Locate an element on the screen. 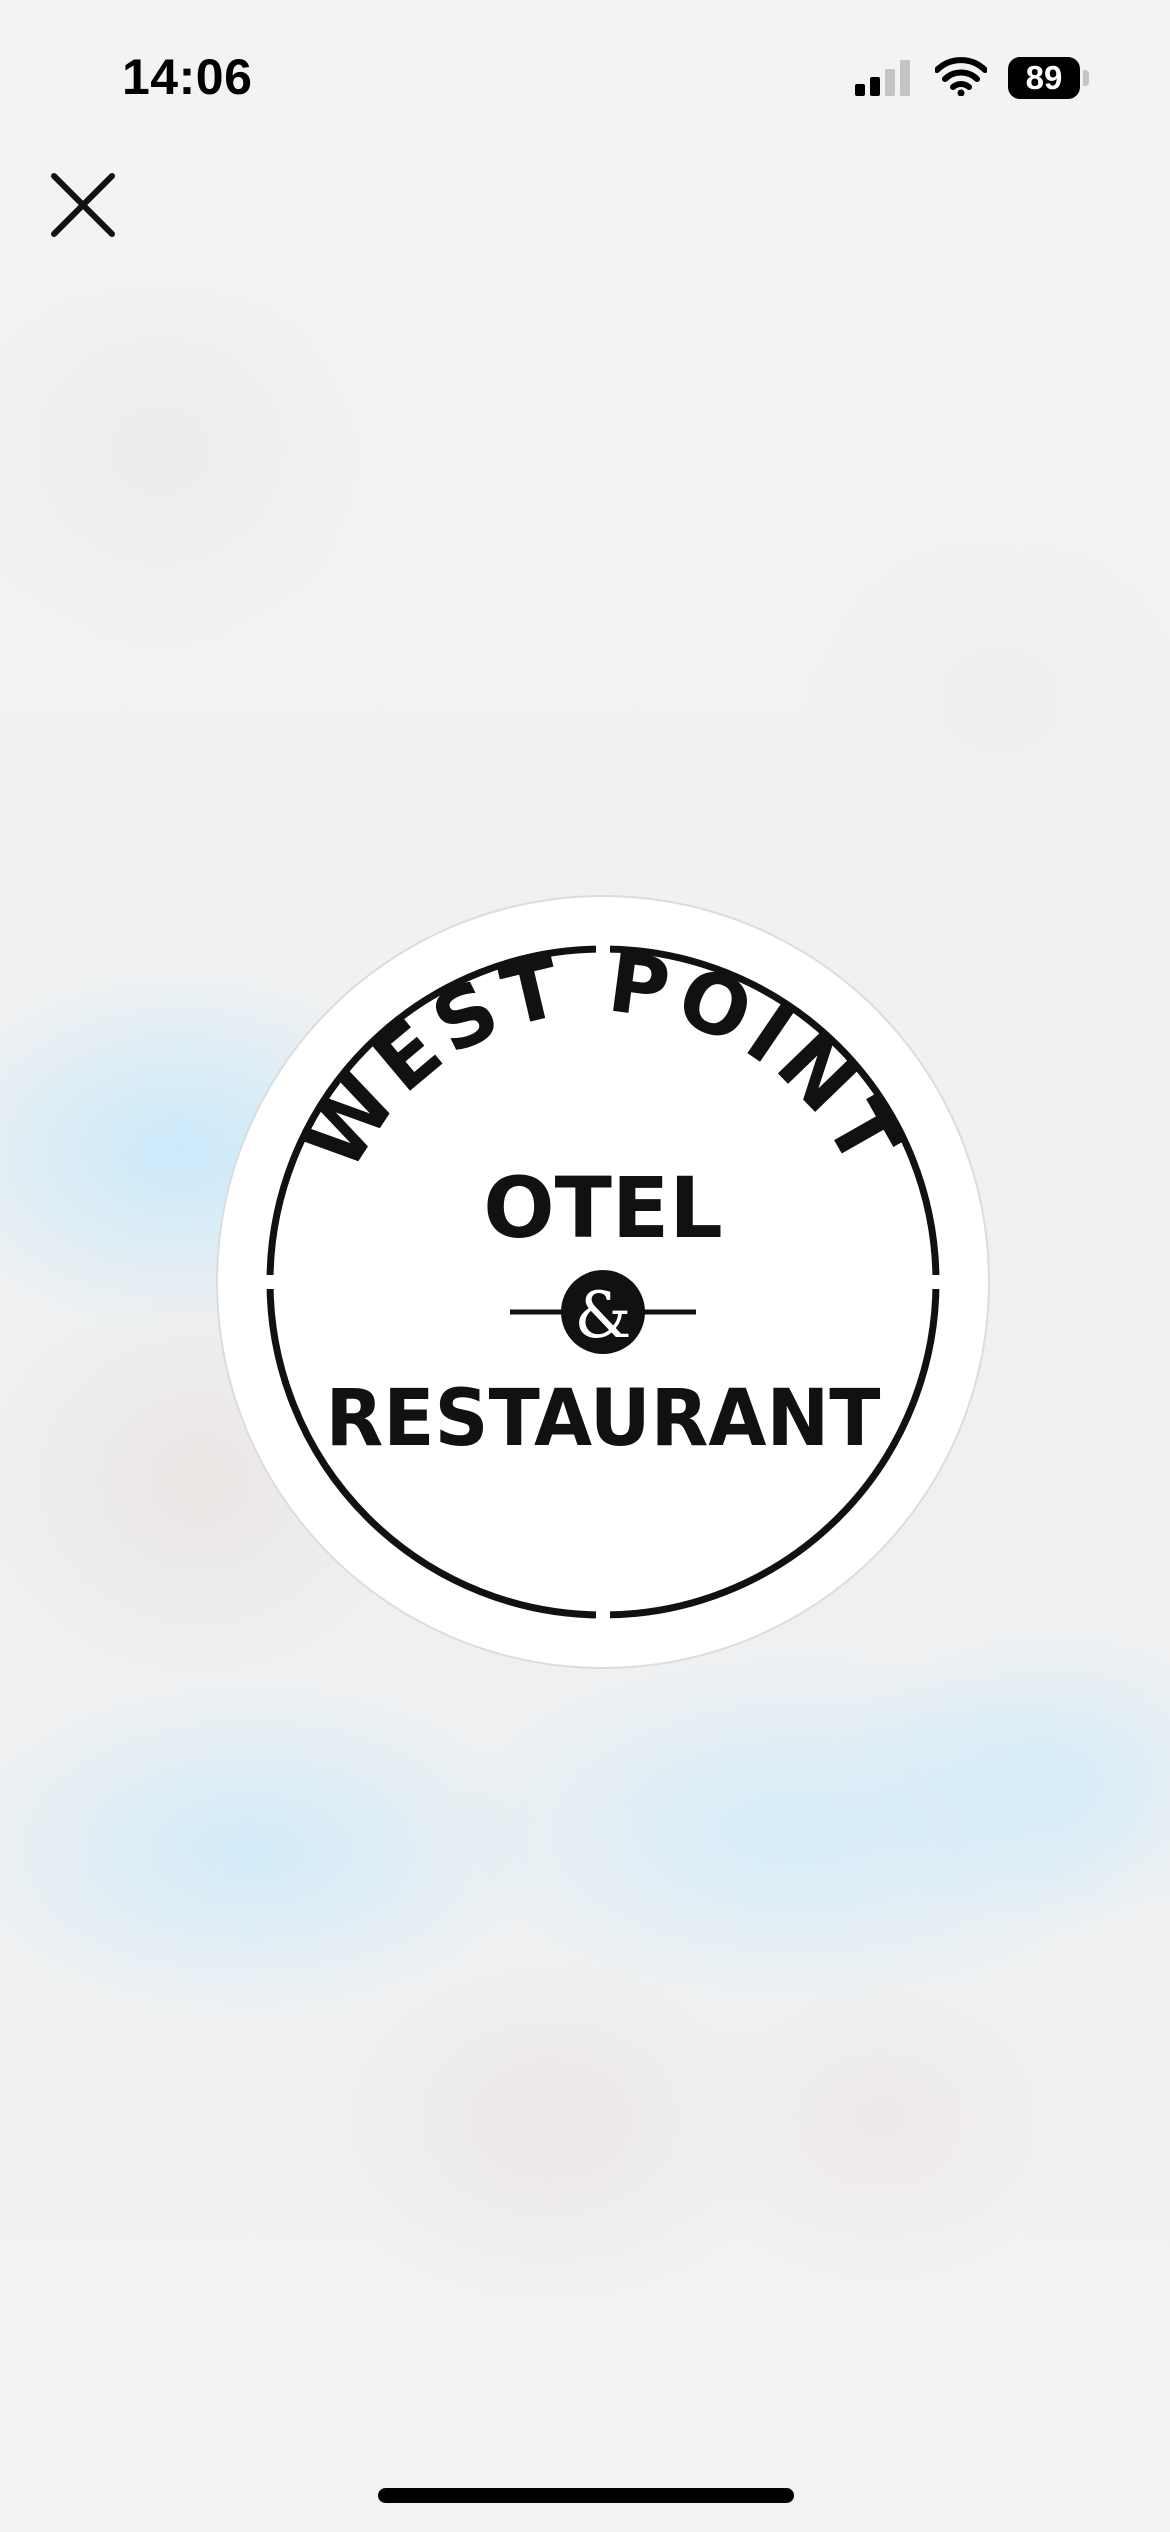 This screenshot has height=2532, width=1170. status-bar: 14:06 89 is located at coordinates (585, 75).